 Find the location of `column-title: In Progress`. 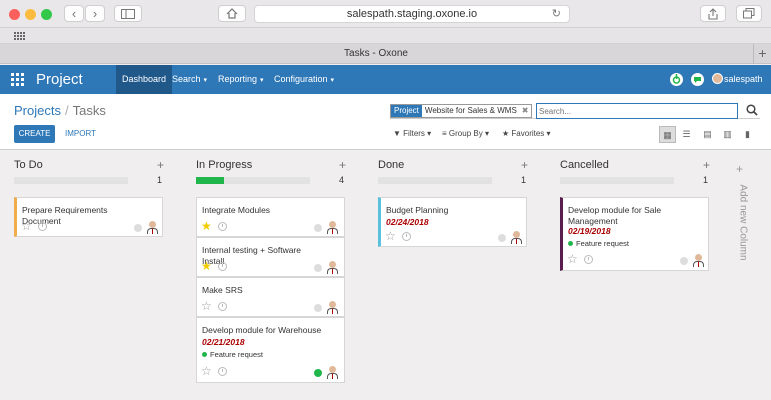

column-title: In Progress is located at coordinates (224, 165).